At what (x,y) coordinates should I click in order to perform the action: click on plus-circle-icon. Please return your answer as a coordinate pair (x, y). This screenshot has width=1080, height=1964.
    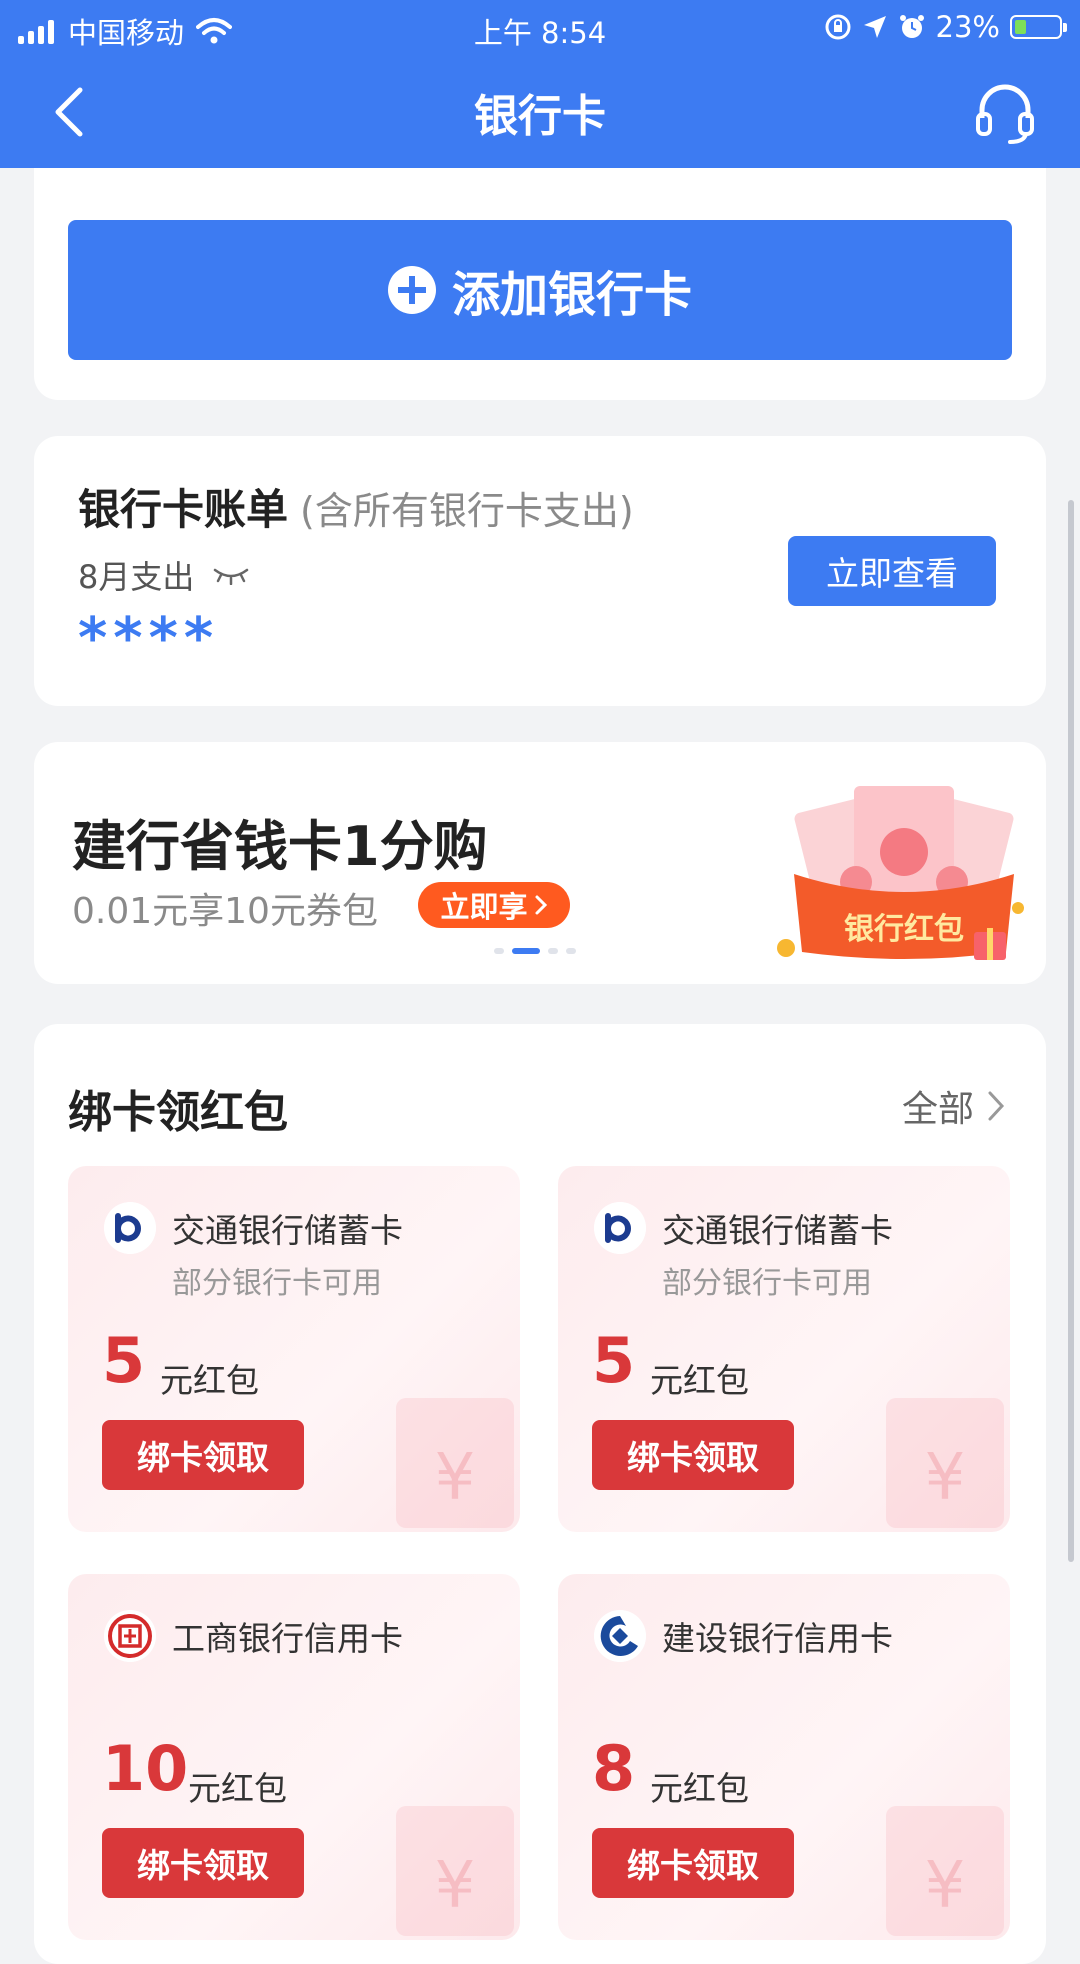
    Looking at the image, I should click on (411, 290).